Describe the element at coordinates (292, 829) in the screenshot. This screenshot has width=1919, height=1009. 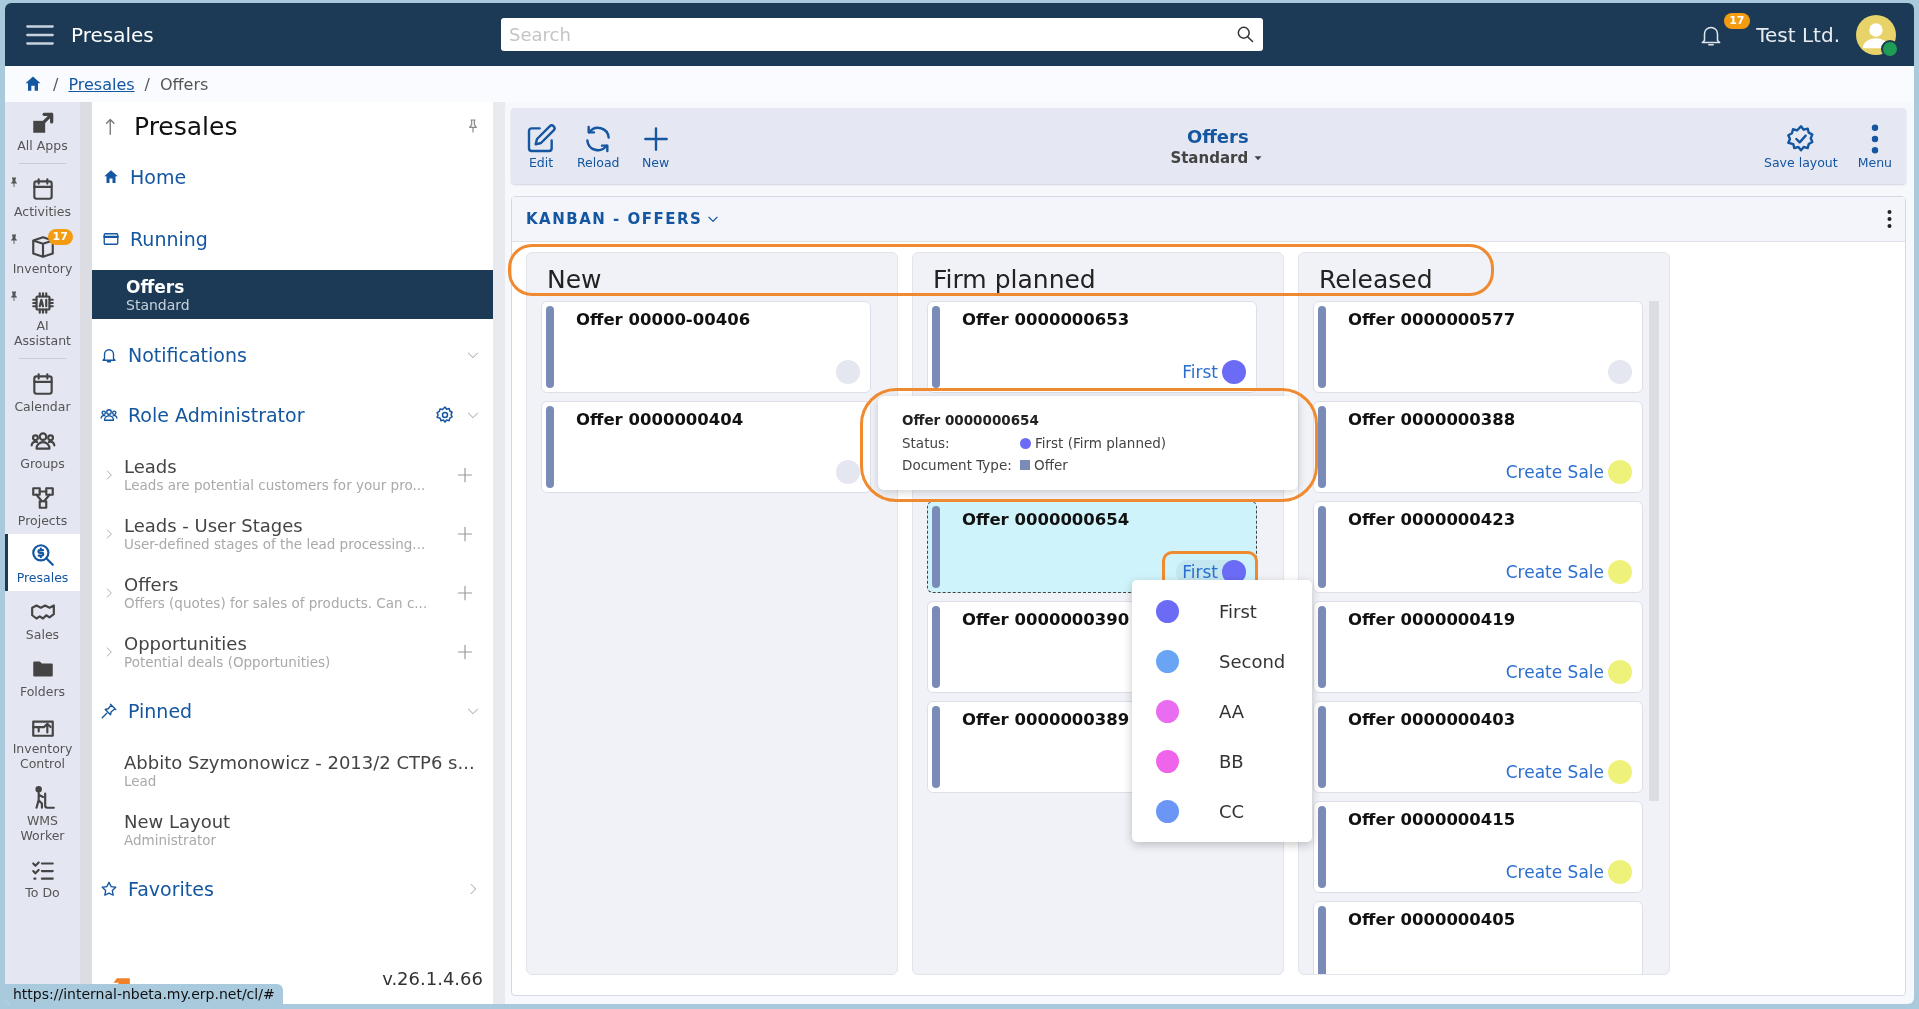
I see `nav-entry: New Layout Administrator` at that location.